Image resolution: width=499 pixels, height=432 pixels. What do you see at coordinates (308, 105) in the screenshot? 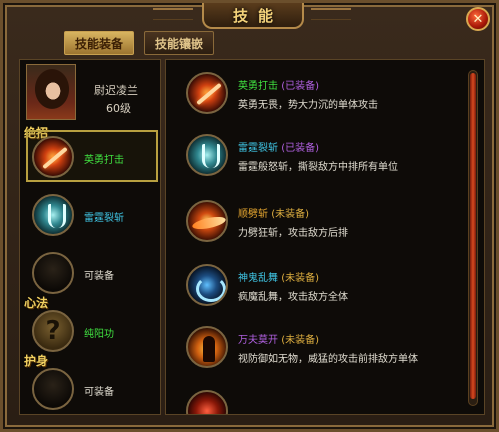
I see `skill-description: 英勇无畏，势大力沉的单体攻击` at bounding box center [308, 105].